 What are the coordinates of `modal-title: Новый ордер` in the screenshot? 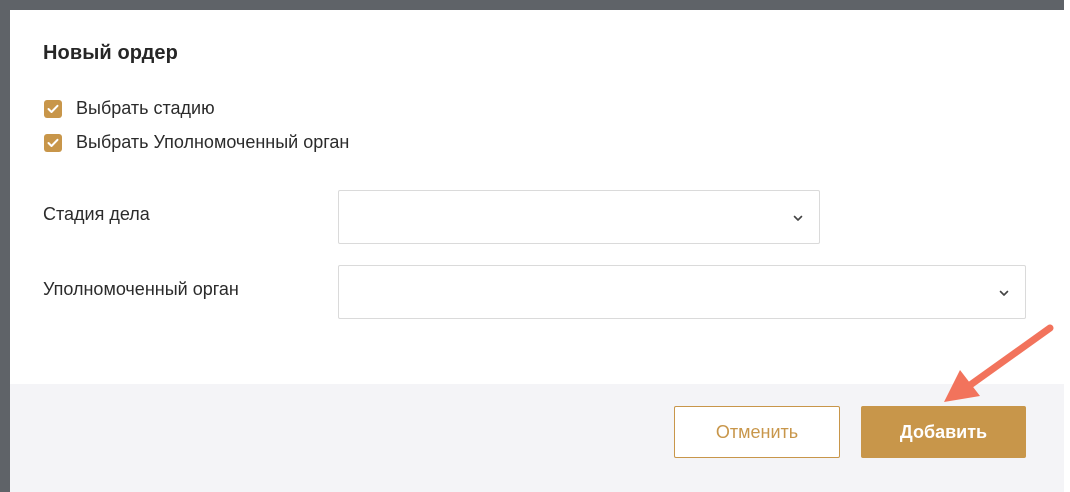 It's located at (110, 53).